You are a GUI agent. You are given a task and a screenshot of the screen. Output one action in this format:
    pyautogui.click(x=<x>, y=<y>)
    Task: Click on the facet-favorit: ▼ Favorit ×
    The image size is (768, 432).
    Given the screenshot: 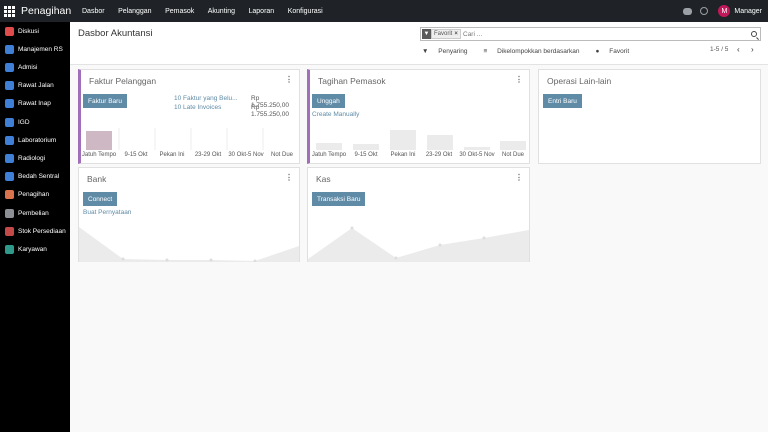 What is the action you would take?
    pyautogui.click(x=441, y=34)
    